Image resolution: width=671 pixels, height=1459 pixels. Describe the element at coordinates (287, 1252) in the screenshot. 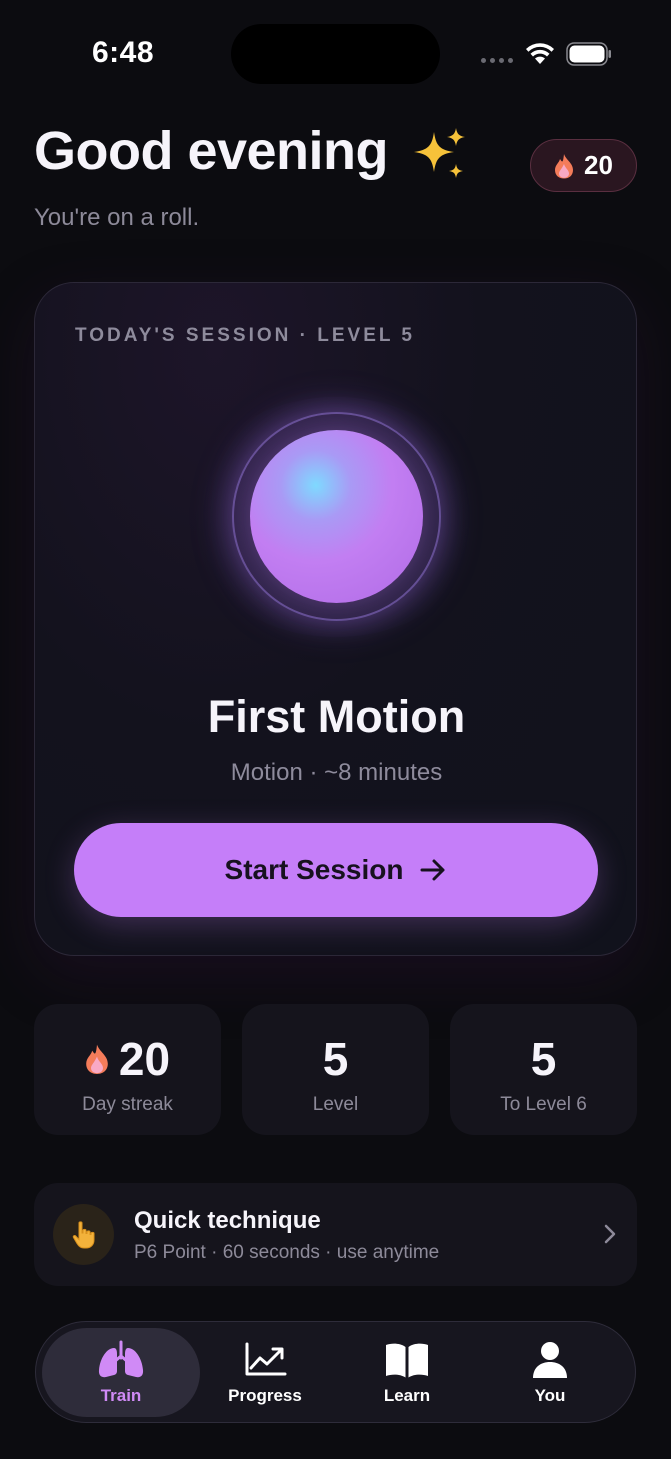

I see `quick-technique-subtitle: P6 Point · 60 seconds · use anytime` at that location.